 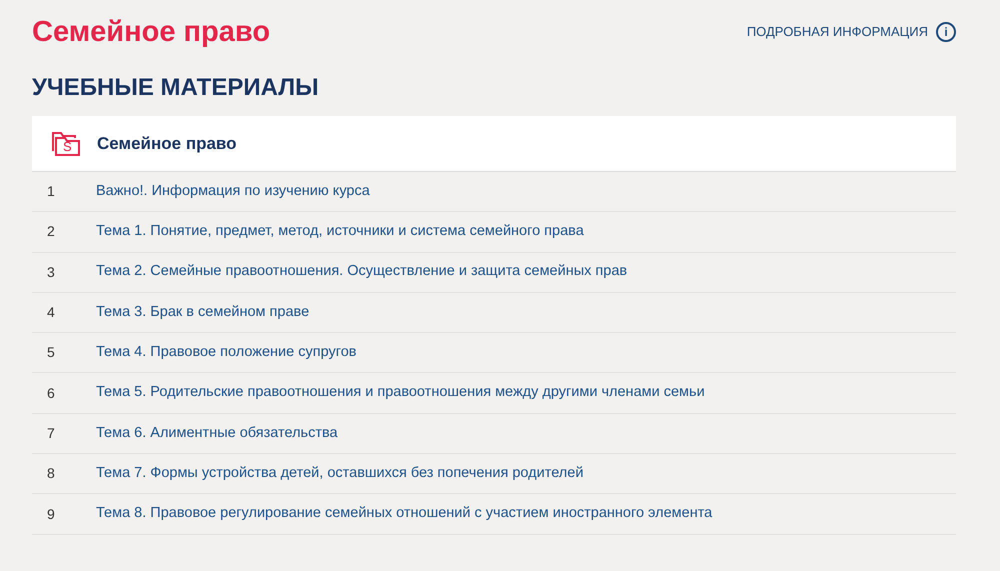 What do you see at coordinates (167, 143) in the screenshot?
I see `course-title: Семейное право` at bounding box center [167, 143].